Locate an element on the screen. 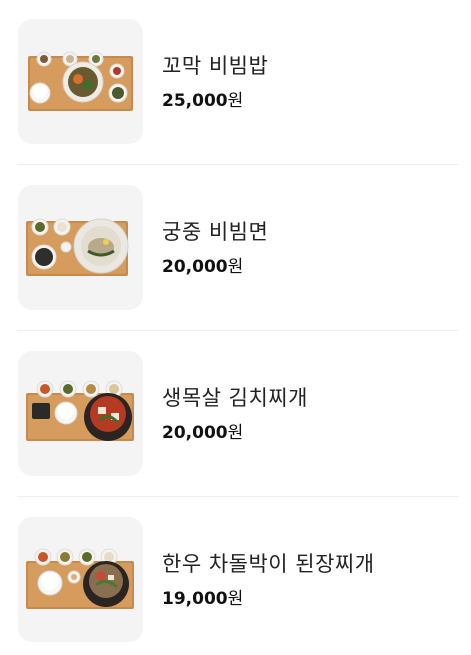  menu-item-price: 19,000원 is located at coordinates (202, 596).